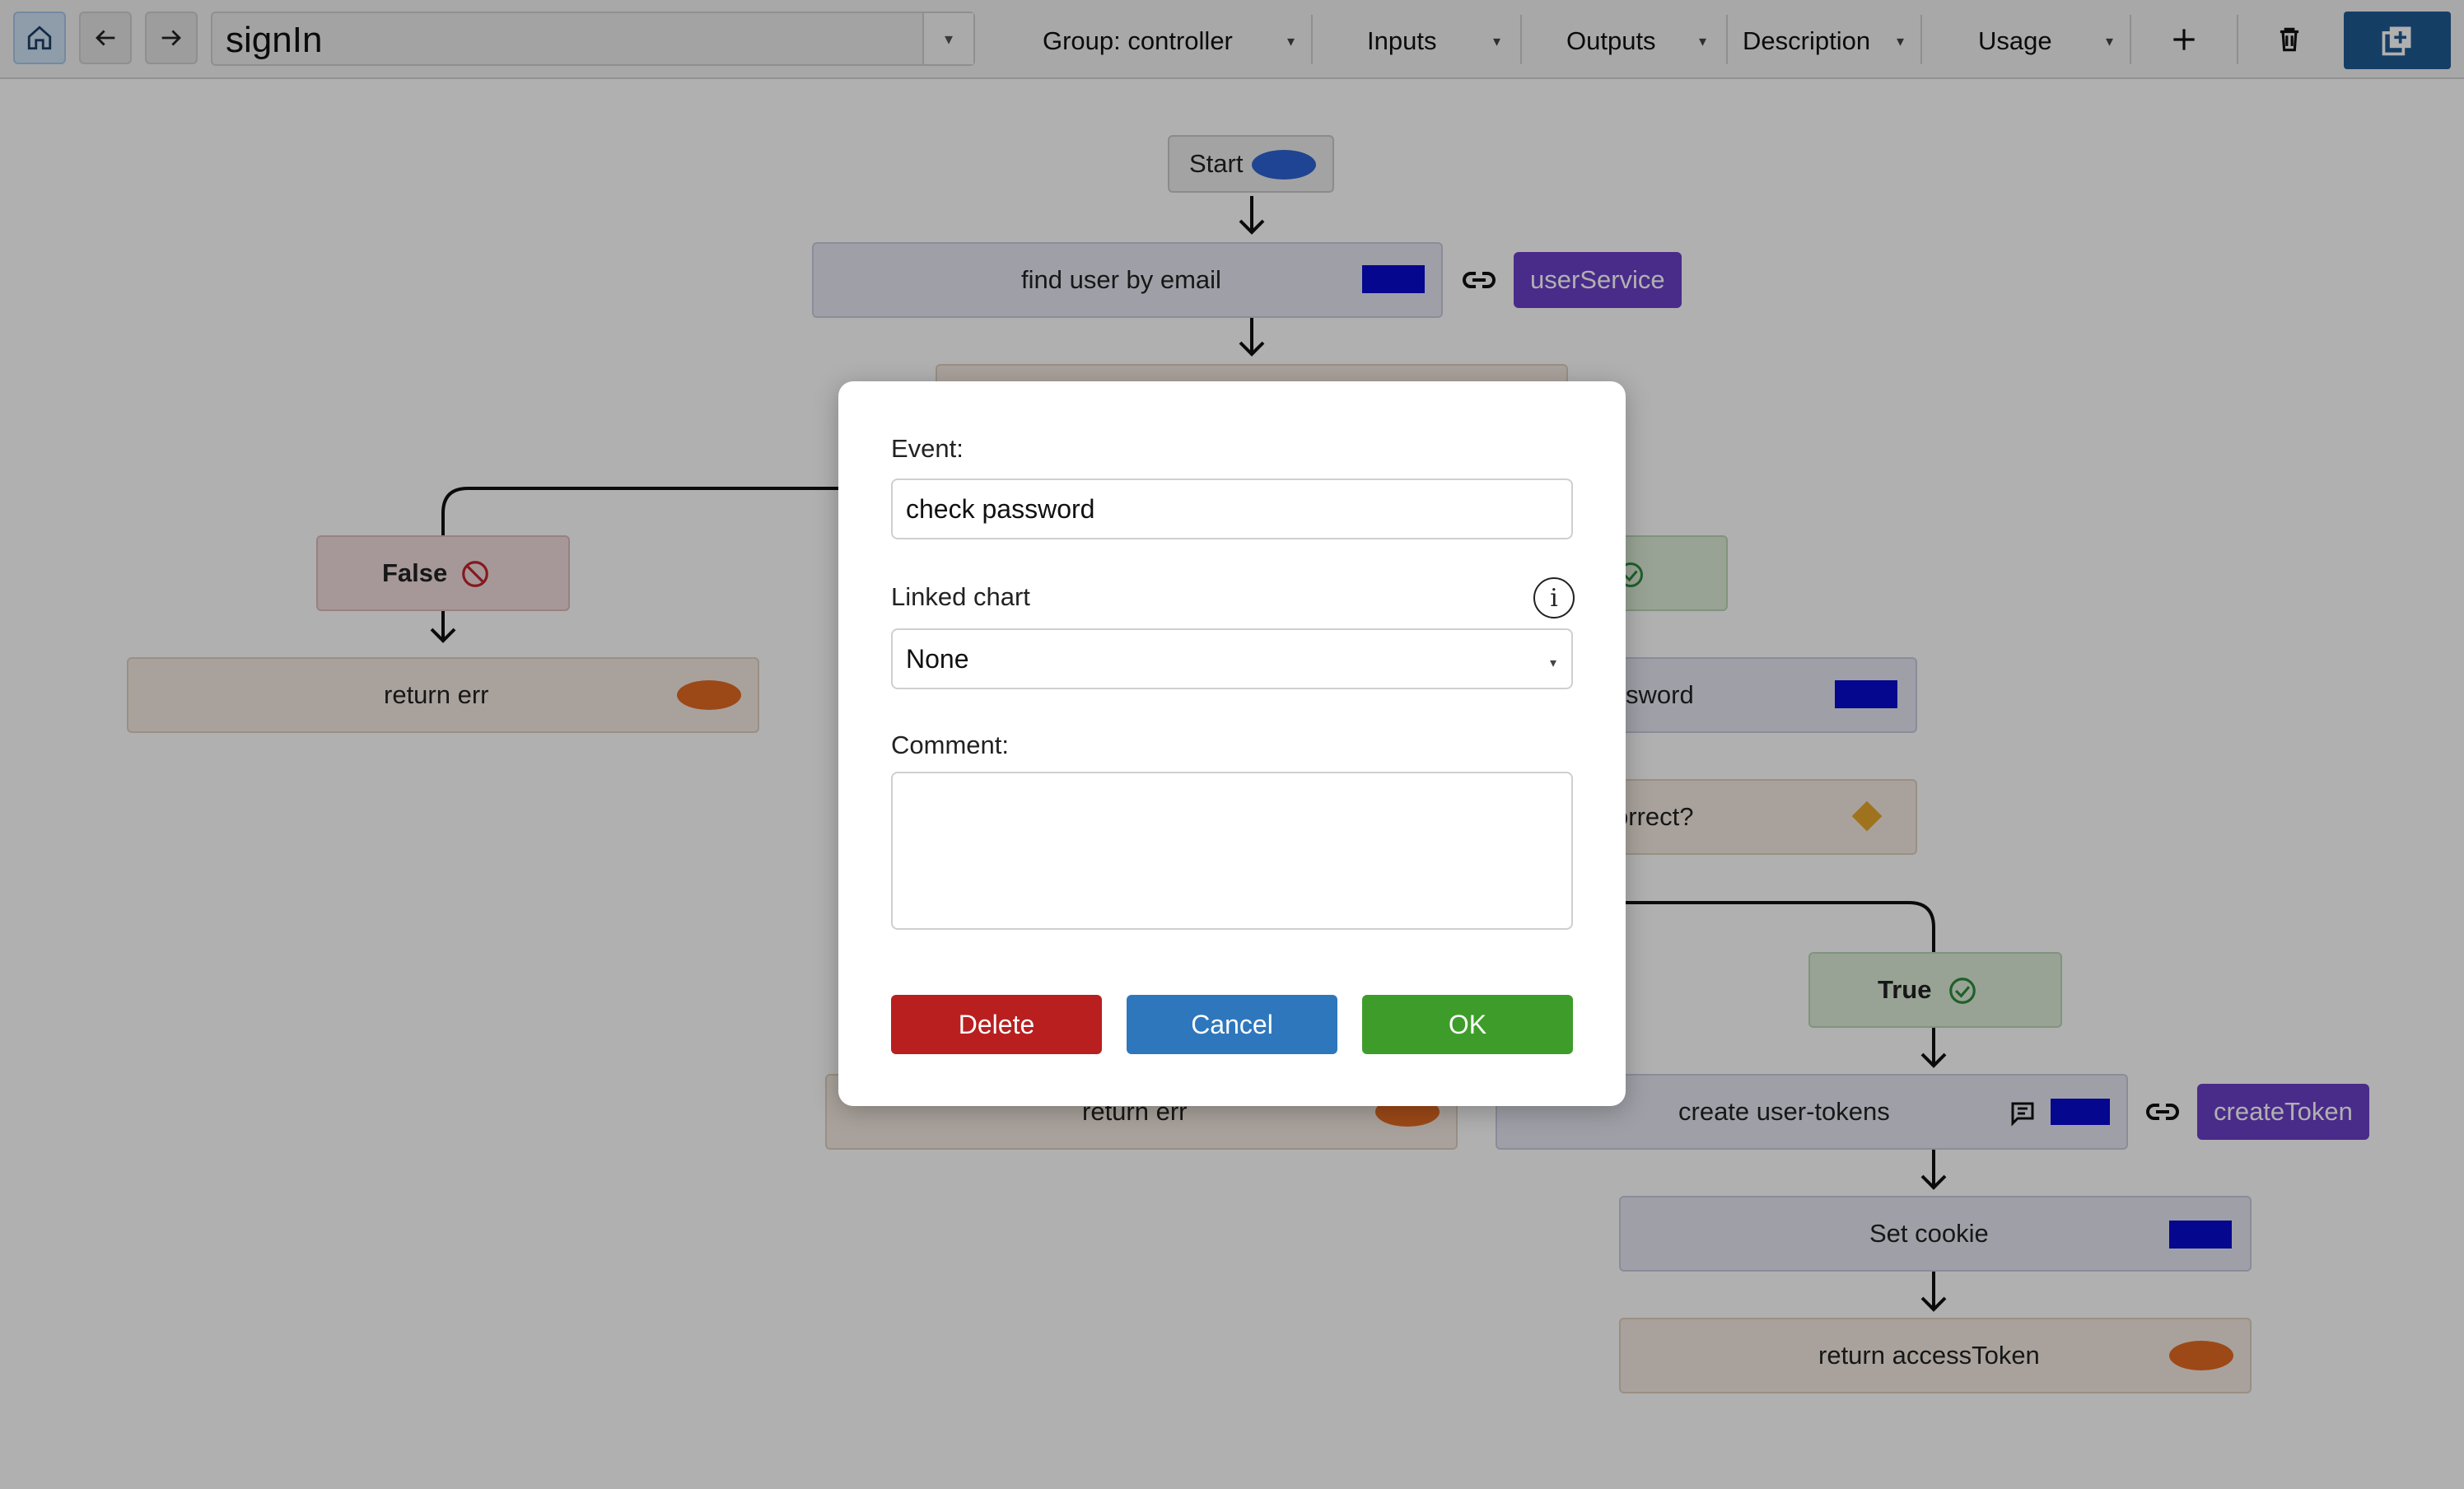 This screenshot has width=2464, height=1489. I want to click on chevron-down-icon: ▾, so click(1552, 663).